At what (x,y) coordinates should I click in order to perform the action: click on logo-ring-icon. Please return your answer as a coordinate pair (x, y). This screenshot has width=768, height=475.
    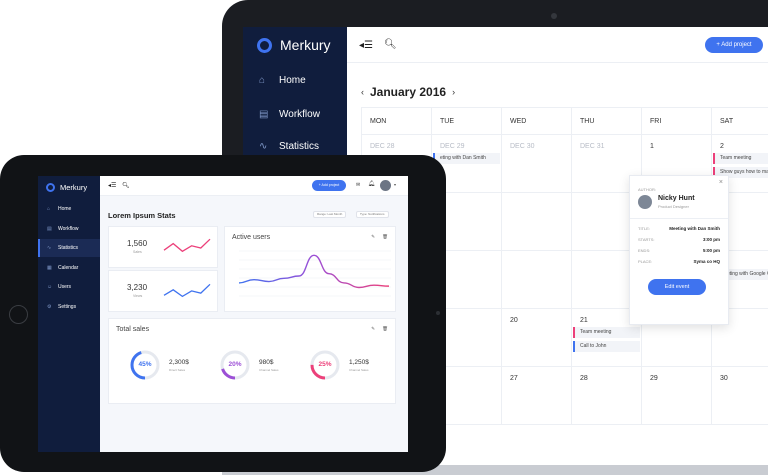
    Looking at the image, I should click on (50, 187).